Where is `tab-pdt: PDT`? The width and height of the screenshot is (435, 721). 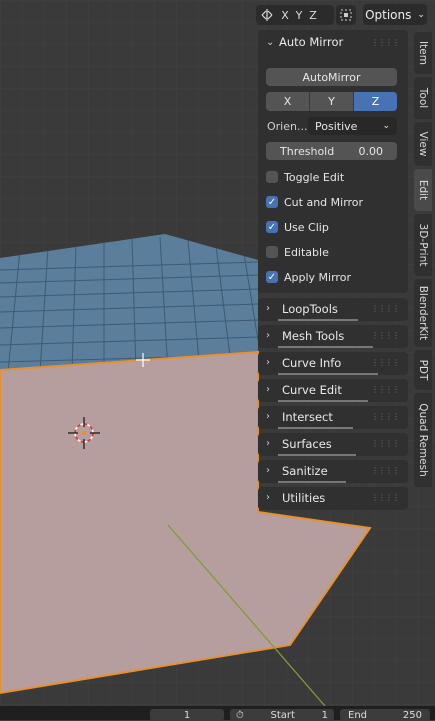 tab-pdt: PDT is located at coordinates (423, 370).